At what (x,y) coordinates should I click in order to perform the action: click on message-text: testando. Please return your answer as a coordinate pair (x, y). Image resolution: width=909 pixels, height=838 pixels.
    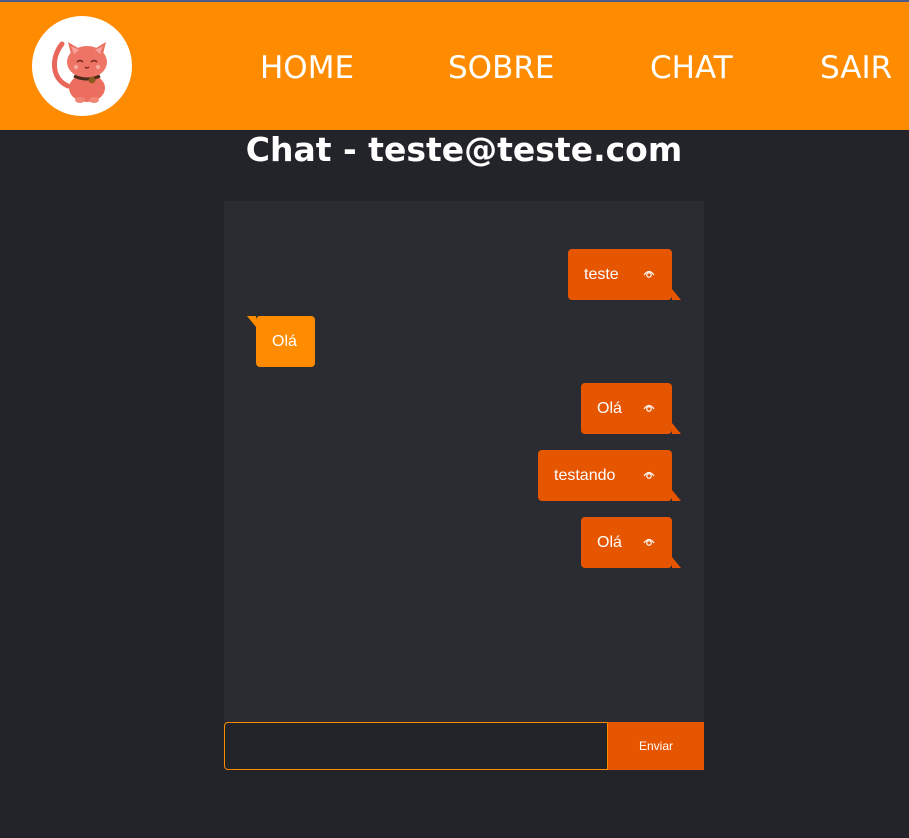
    Looking at the image, I should click on (585, 475).